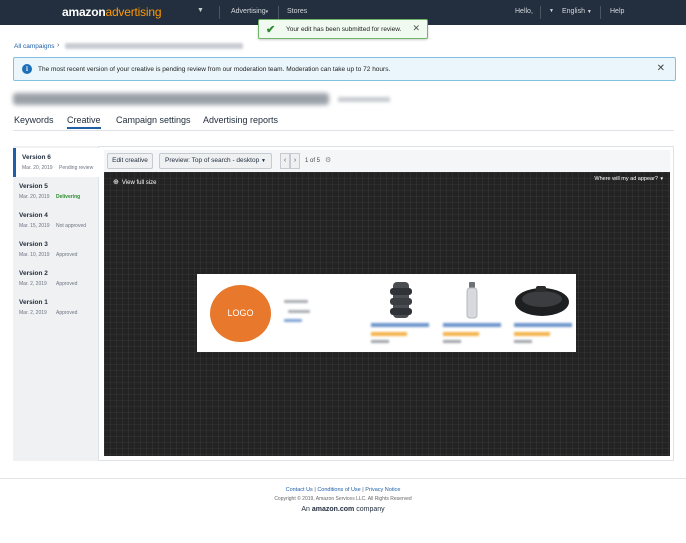 The image size is (686, 543). What do you see at coordinates (33, 215) in the screenshot?
I see `version-title: Version 4` at bounding box center [33, 215].